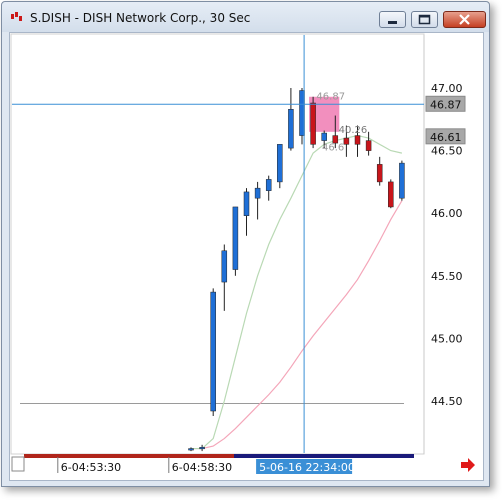 The width and height of the screenshot is (502, 500). What do you see at coordinates (307, 467) in the screenshot?
I see `crosshair-time-label: 5-06-16 22:34:00` at bounding box center [307, 467].